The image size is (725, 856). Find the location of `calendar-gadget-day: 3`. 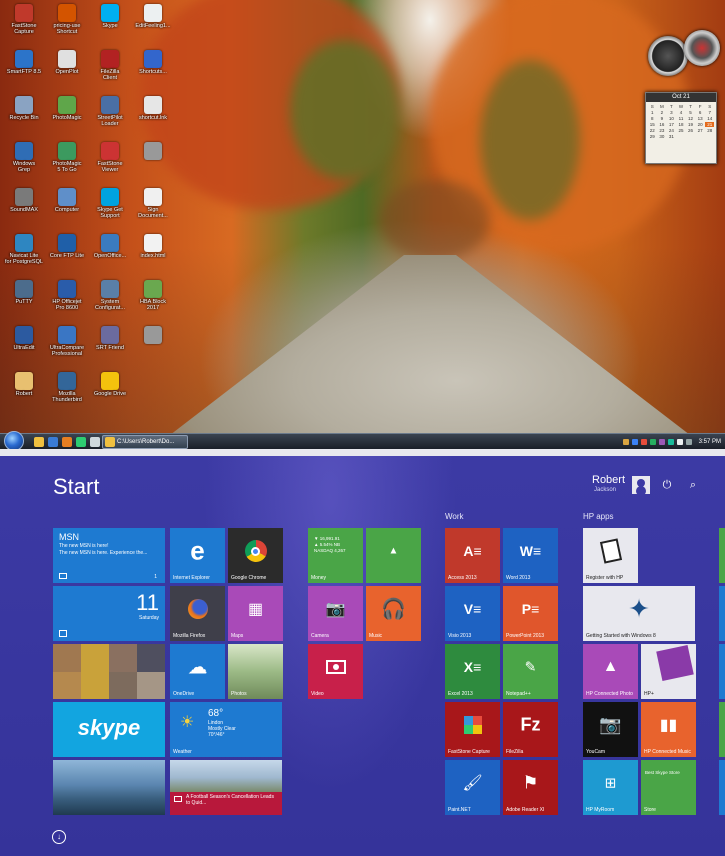

calendar-gadget-day: 3 is located at coordinates (671, 112).